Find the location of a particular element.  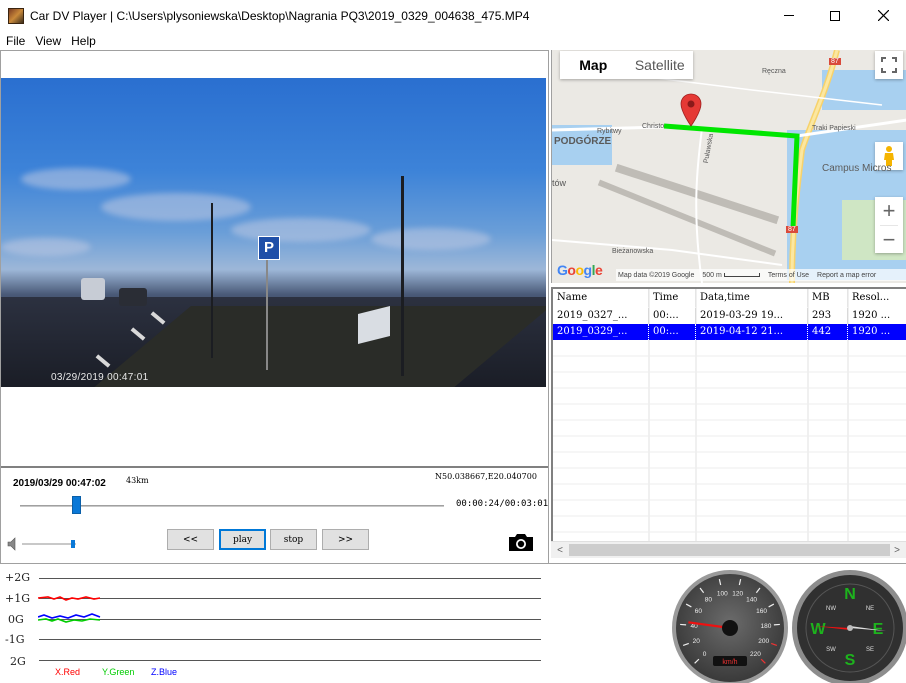

play-button: play is located at coordinates (242, 539).